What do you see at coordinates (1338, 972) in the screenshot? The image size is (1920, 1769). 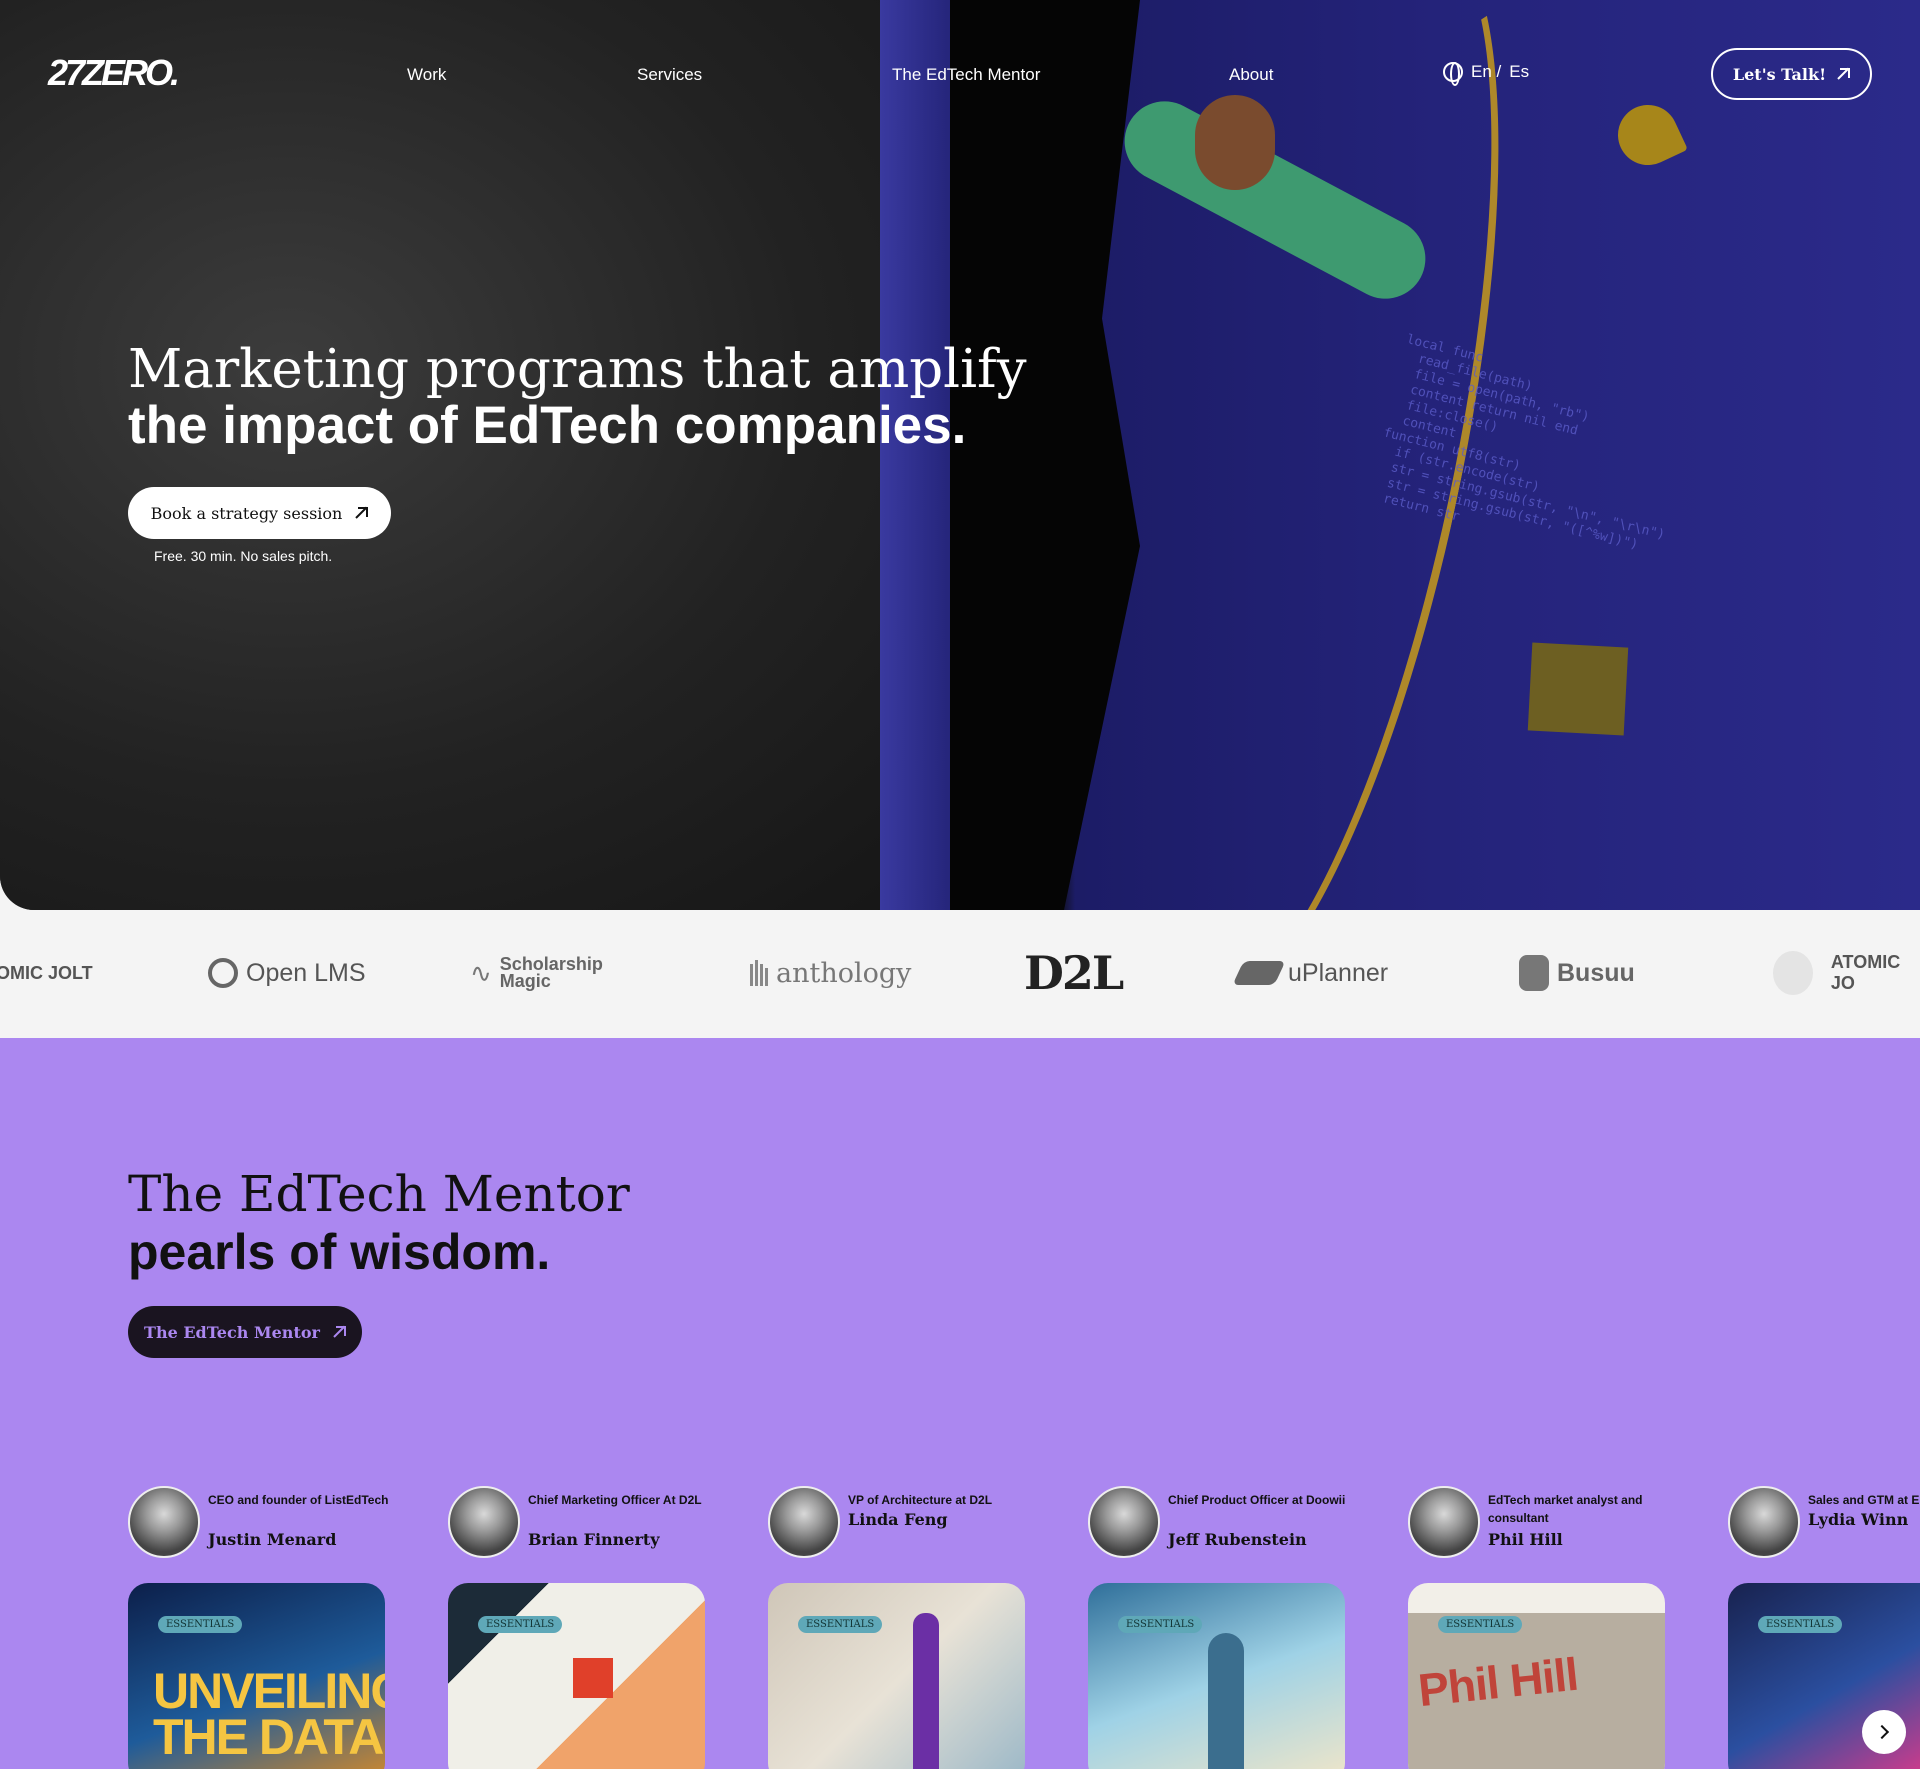 I see `logo-text: uPlanner` at bounding box center [1338, 972].